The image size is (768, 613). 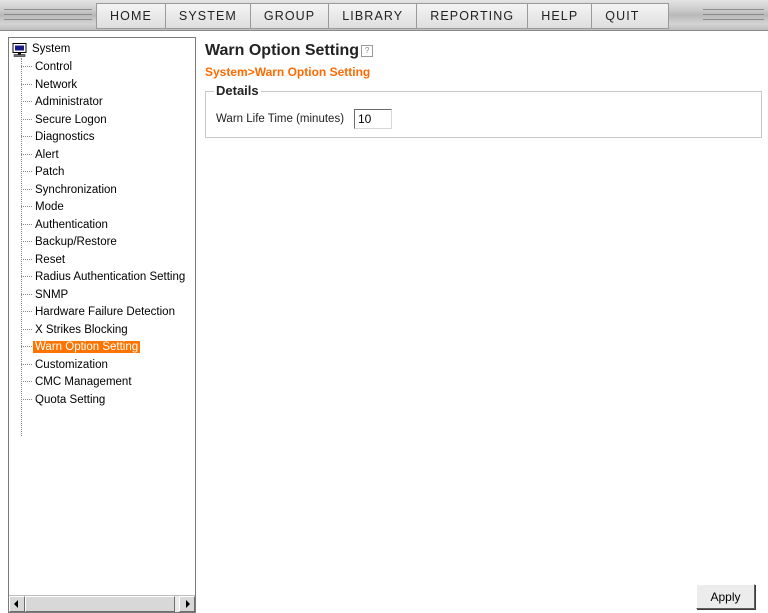 I want to click on warn-life-time-label: Warn Life Time (minutes), so click(x=280, y=119).